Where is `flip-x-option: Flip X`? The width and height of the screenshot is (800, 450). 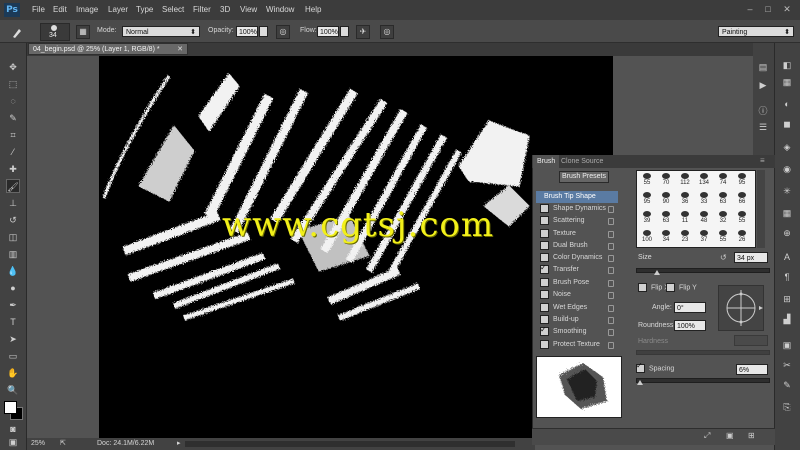 flip-x-option: Flip X is located at coordinates (653, 287).